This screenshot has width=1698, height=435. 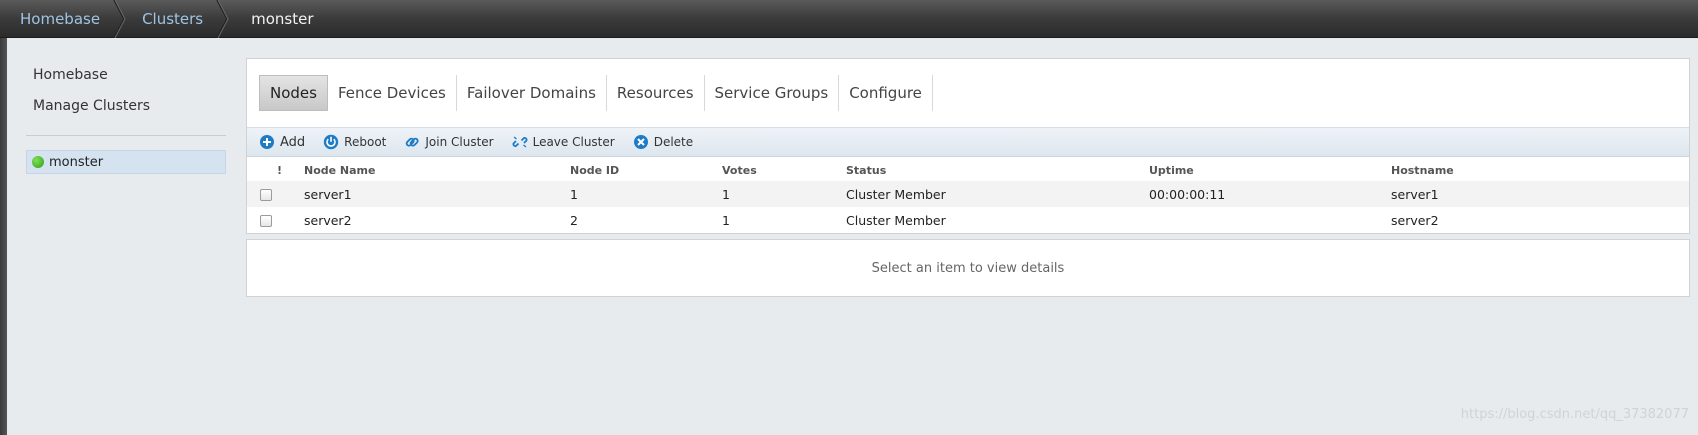 What do you see at coordinates (1270, 194) in the screenshot?
I see `cell-uptime: 00:00:00:11` at bounding box center [1270, 194].